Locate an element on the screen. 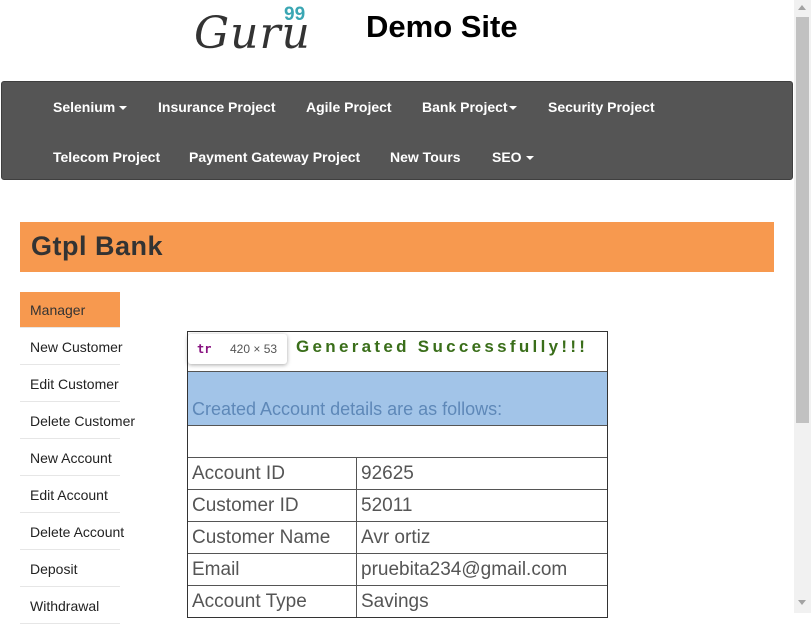  sidebar-item-new-customer: New Customer is located at coordinates (71, 347).